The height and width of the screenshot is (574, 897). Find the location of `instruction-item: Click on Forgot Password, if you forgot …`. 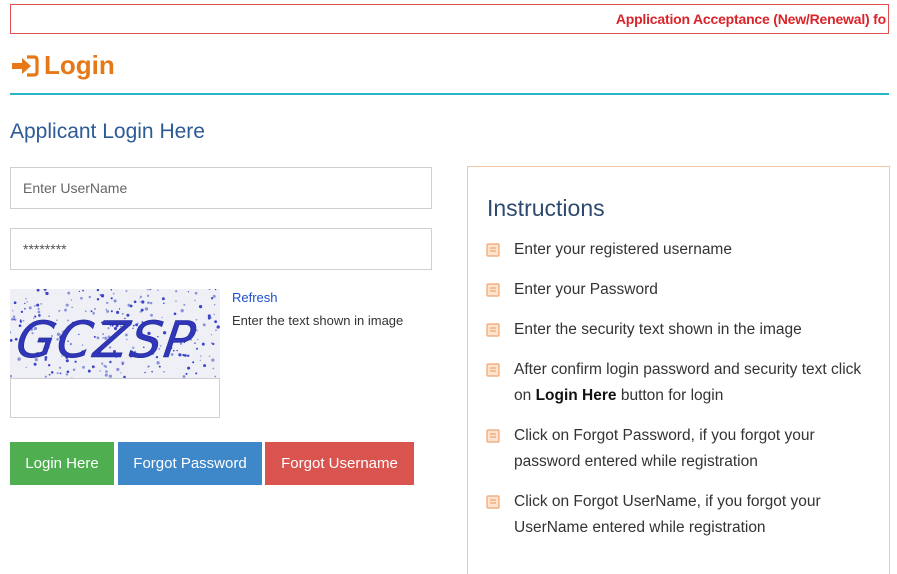

instruction-item: Click on Forgot Password, if you forgot … is located at coordinates (681, 449).